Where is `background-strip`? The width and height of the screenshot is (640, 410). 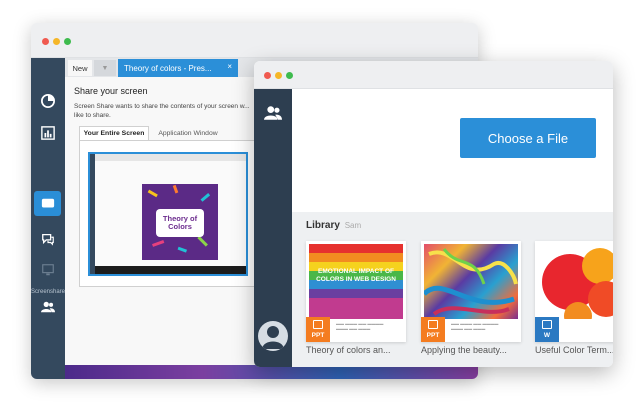 background-strip is located at coordinates (271, 372).